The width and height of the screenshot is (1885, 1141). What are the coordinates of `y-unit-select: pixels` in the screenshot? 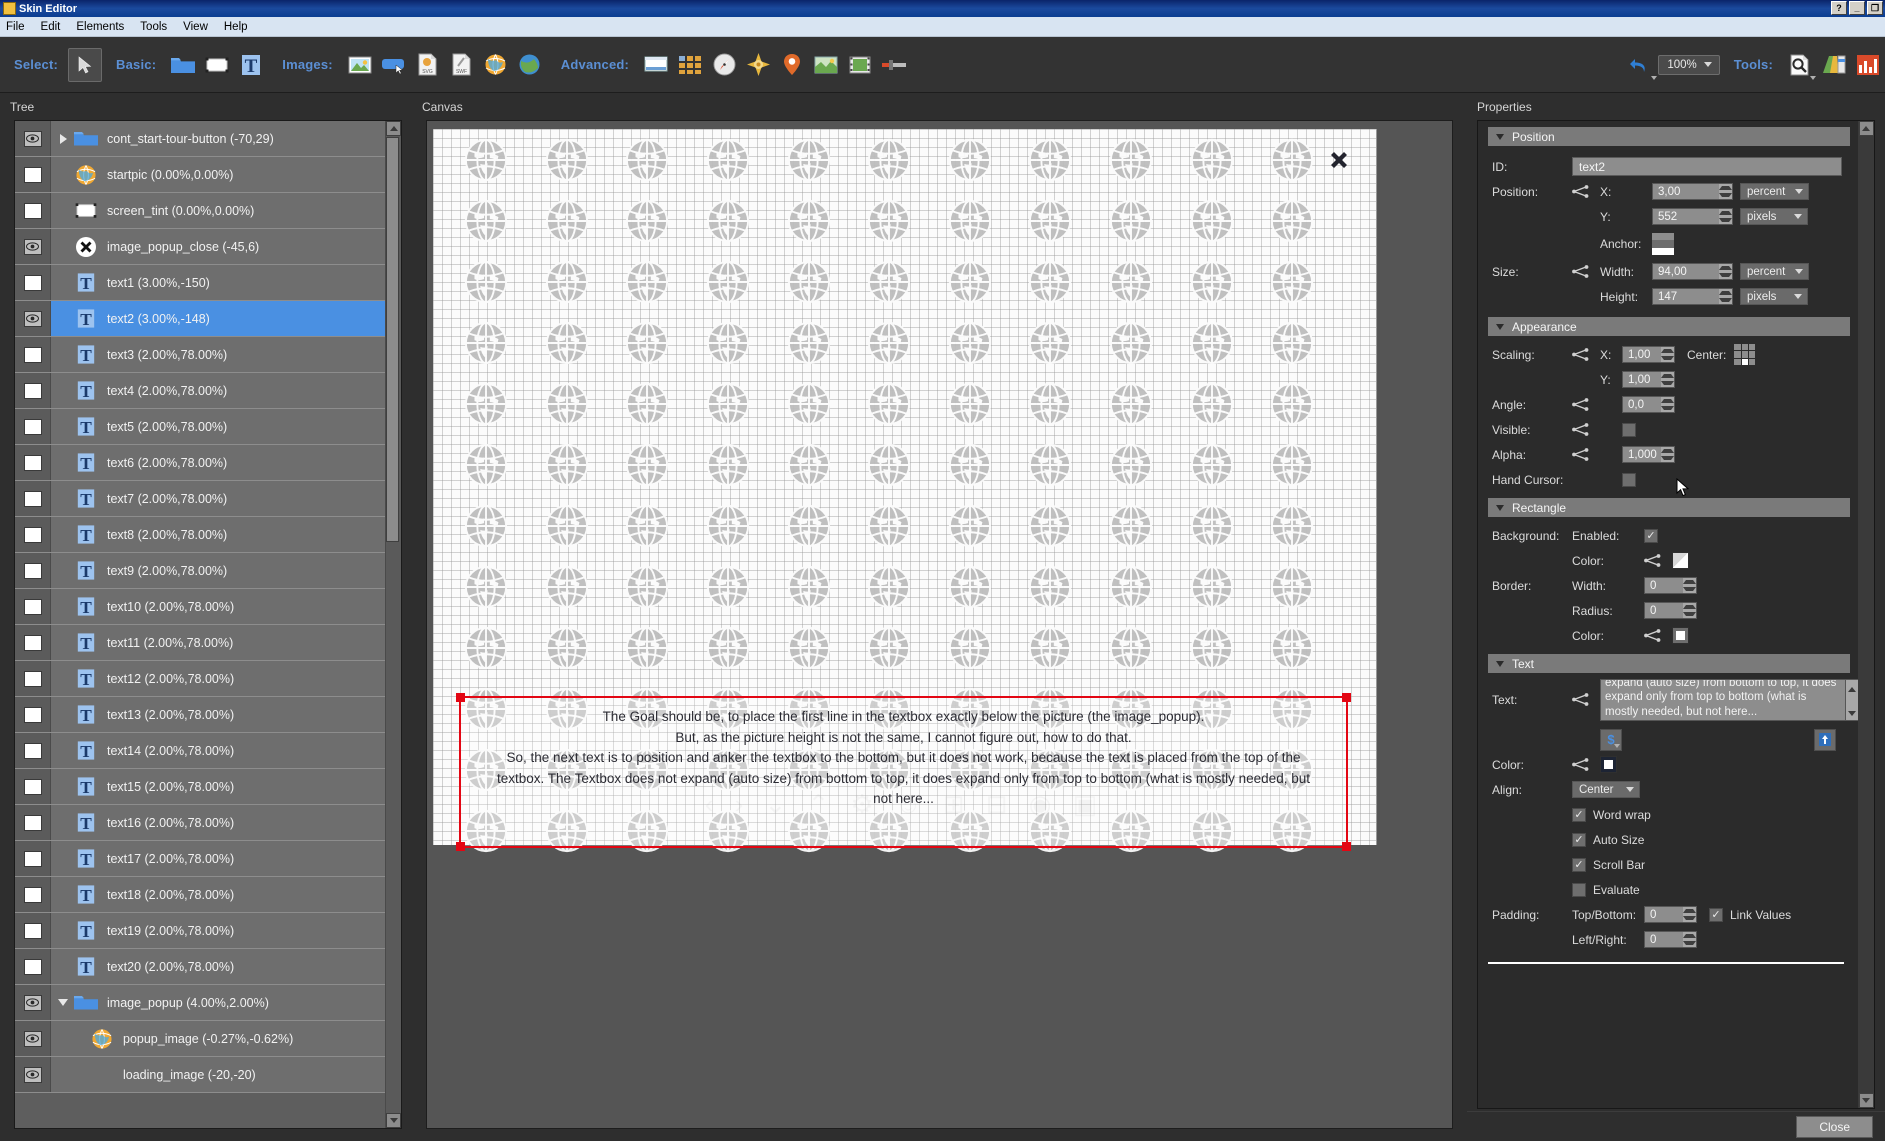 It's located at (1774, 216).